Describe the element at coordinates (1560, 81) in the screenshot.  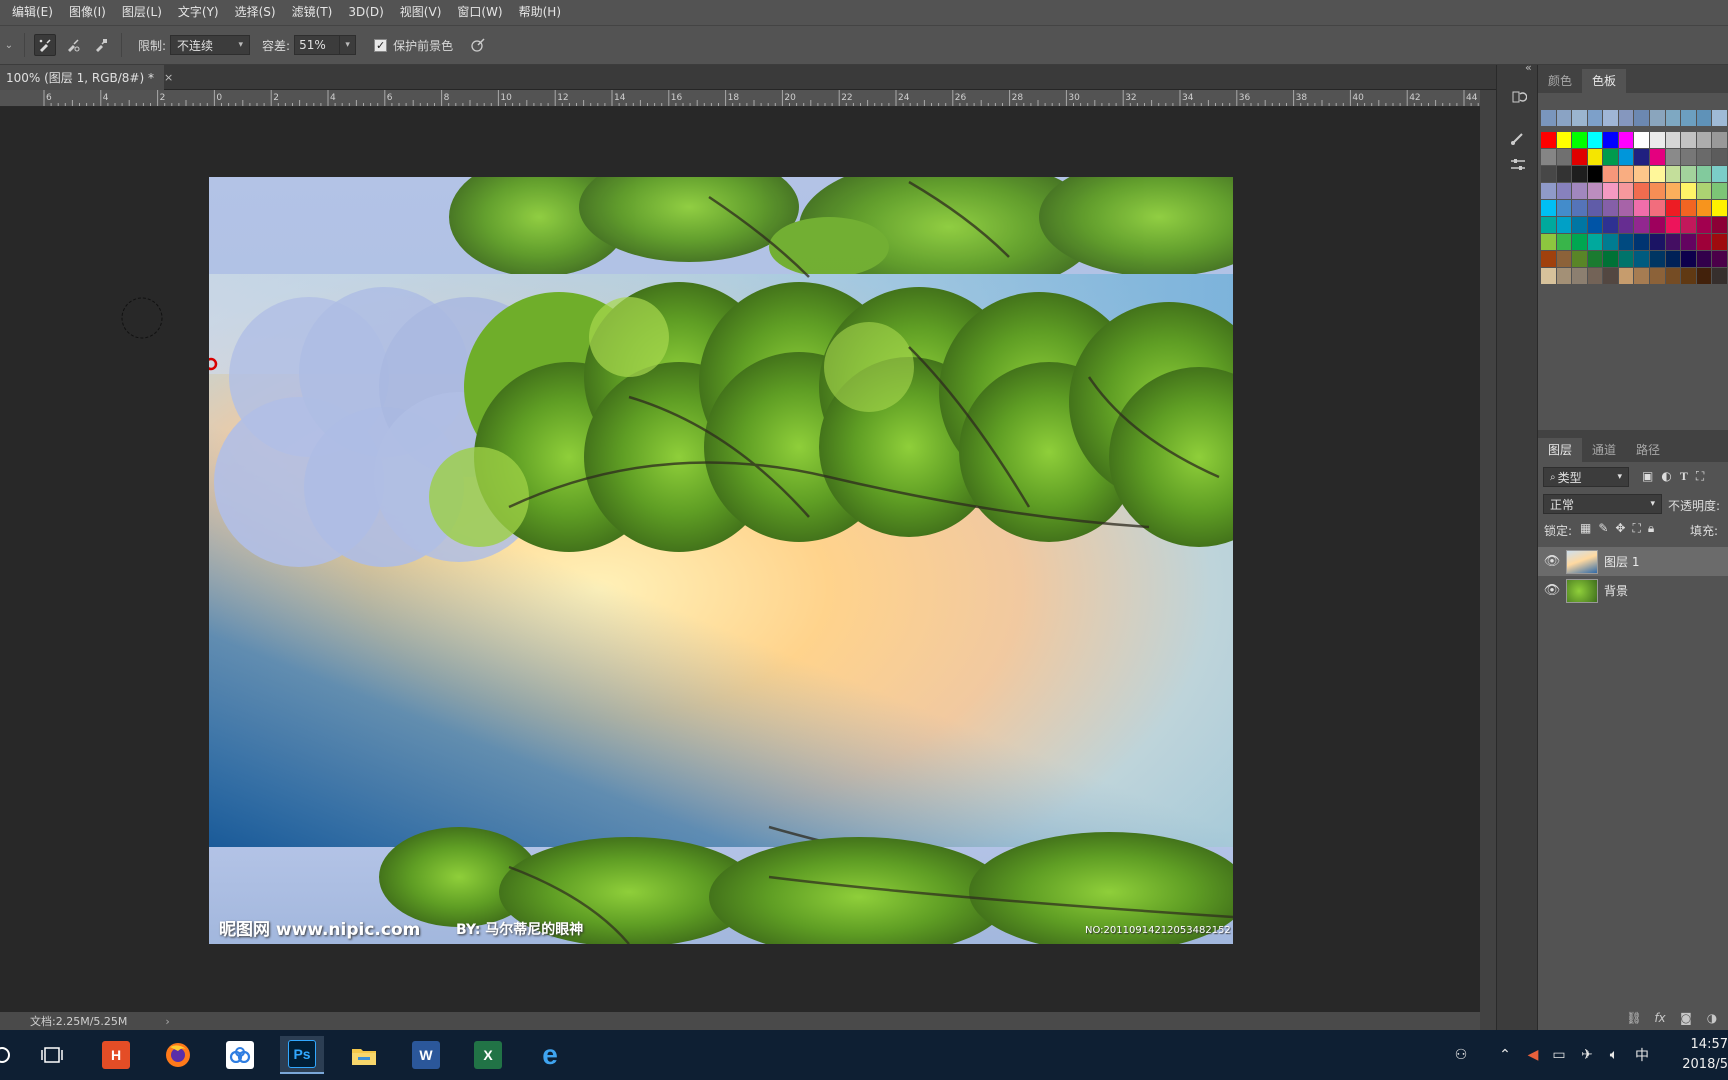
I see `tab-color: 颜色` at that location.